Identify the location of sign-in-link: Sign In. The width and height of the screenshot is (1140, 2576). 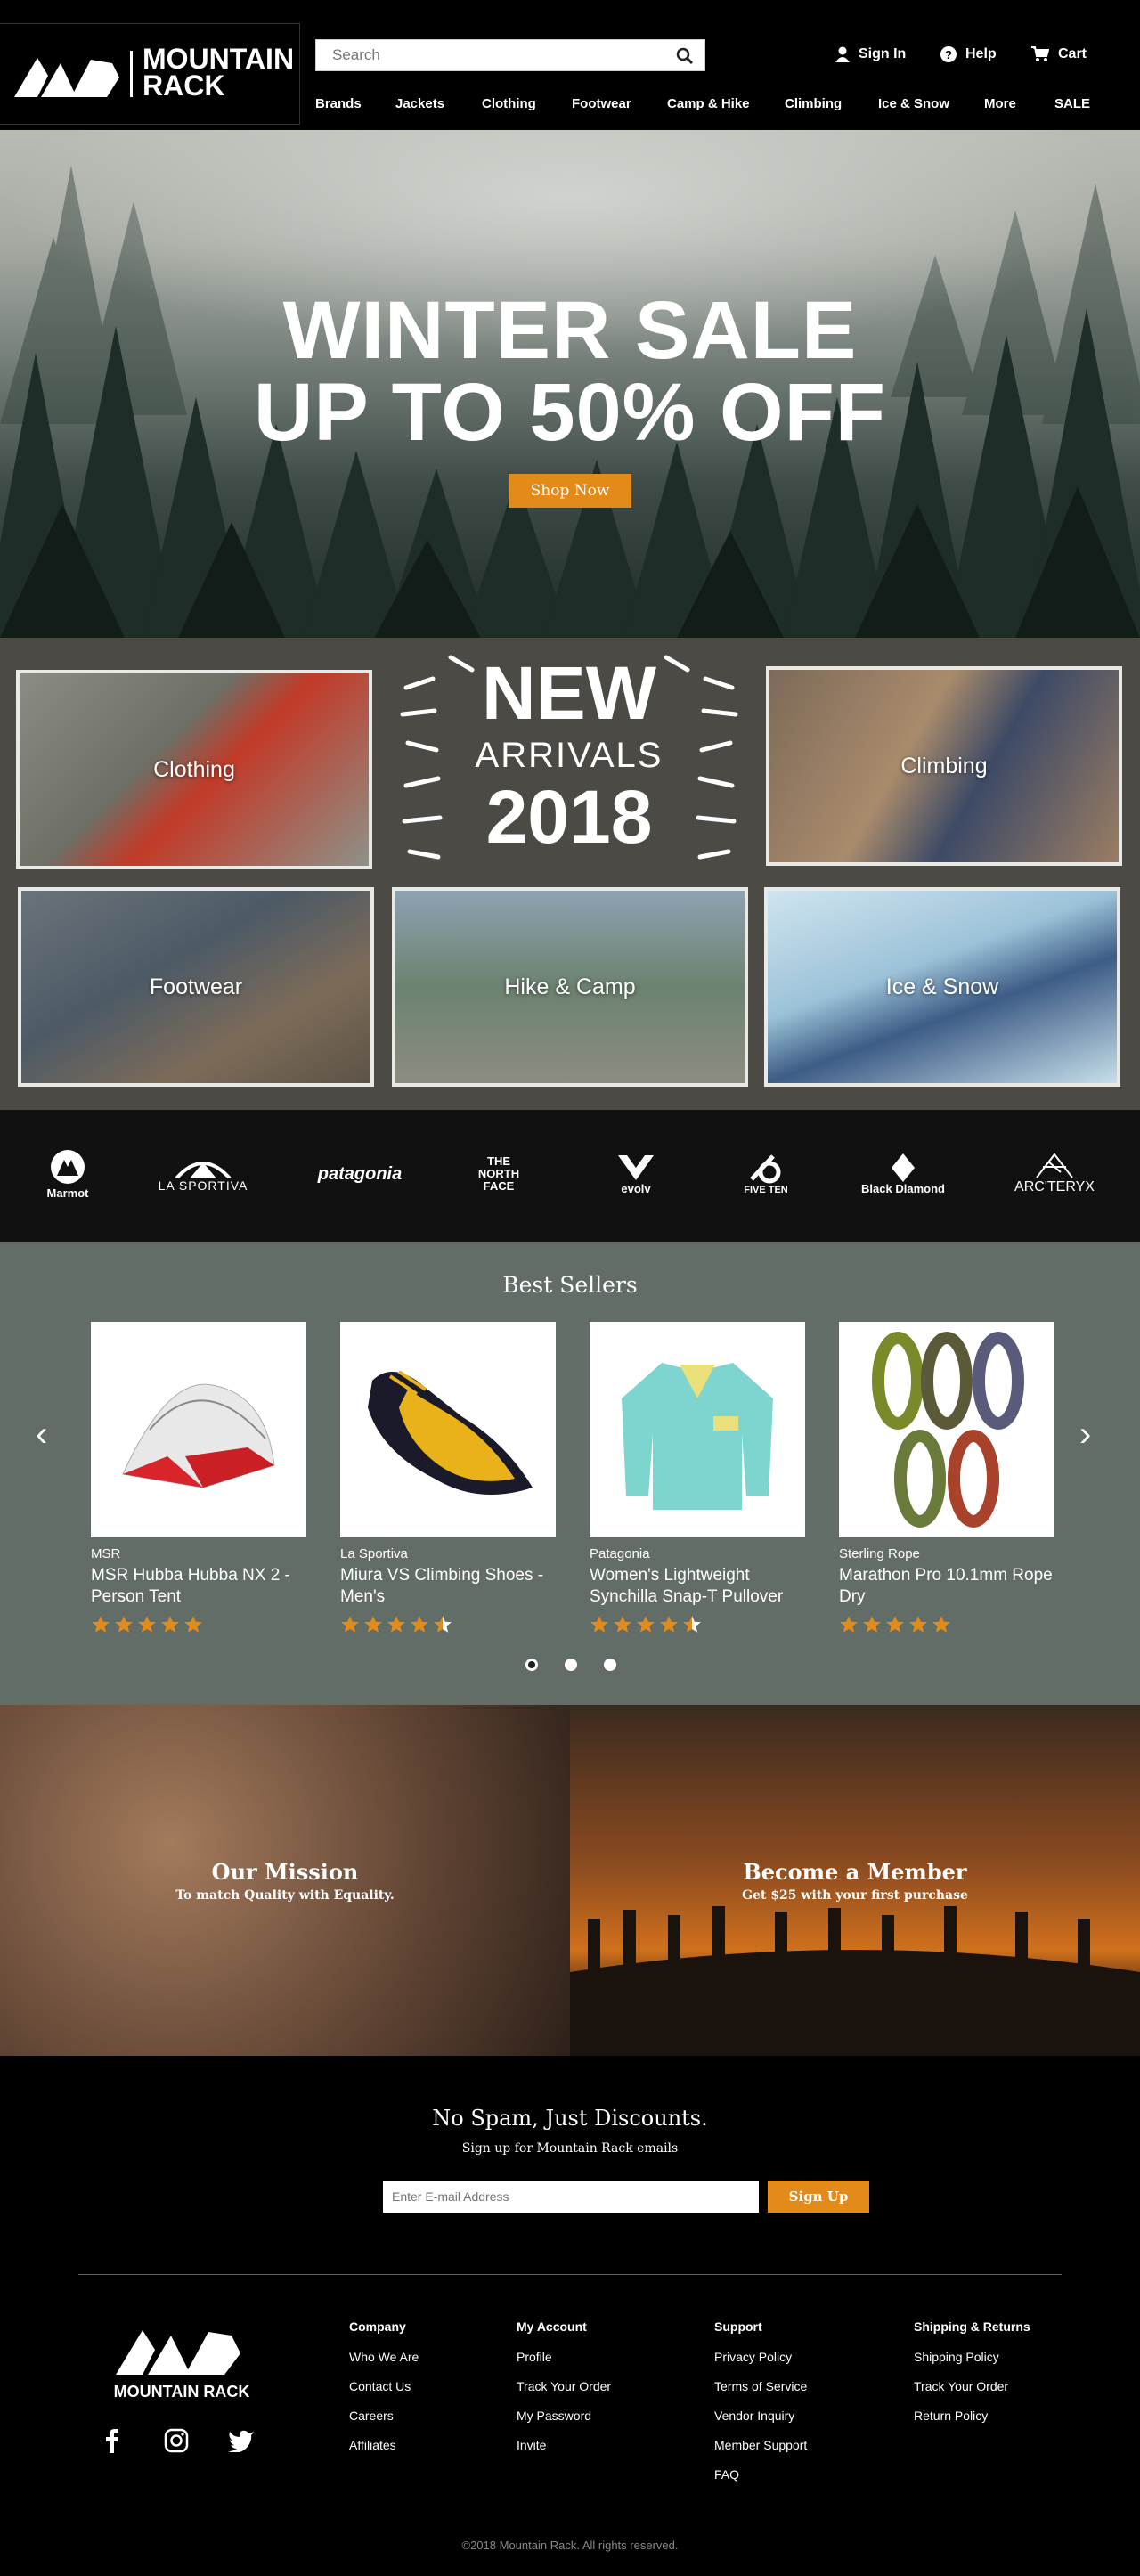
(870, 54).